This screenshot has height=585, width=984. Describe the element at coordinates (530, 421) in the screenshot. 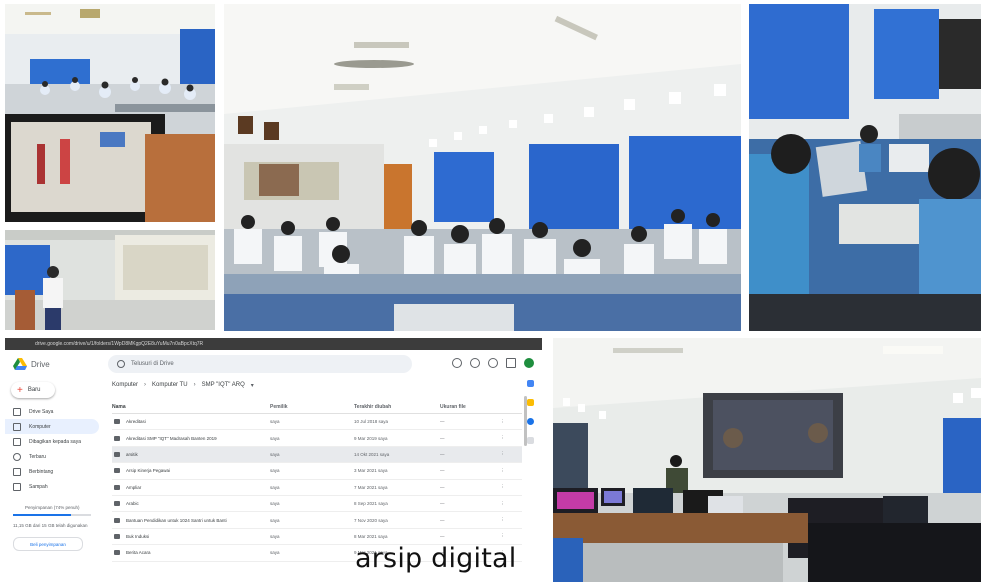

I see `tasks-icon` at that location.